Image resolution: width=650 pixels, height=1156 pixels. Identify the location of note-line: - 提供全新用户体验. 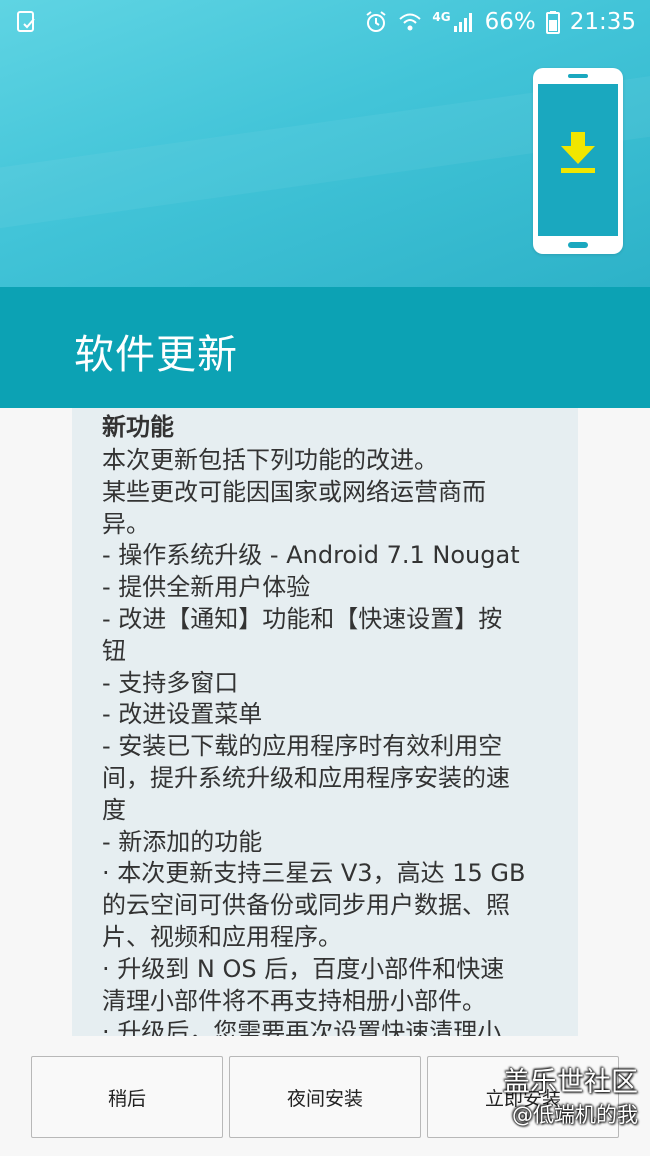
(206, 587).